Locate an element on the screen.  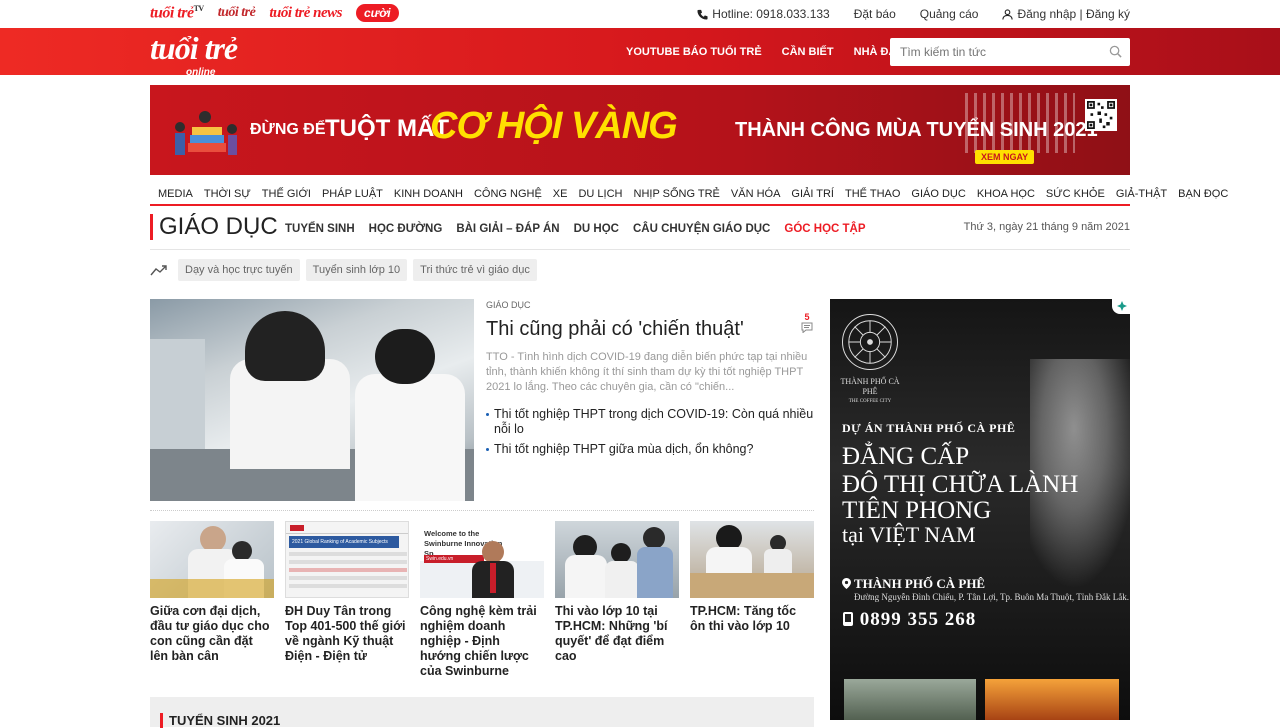
nav-youtube: YOUTUBE BÁO TUỔI TRẺ is located at coordinates (694, 52).